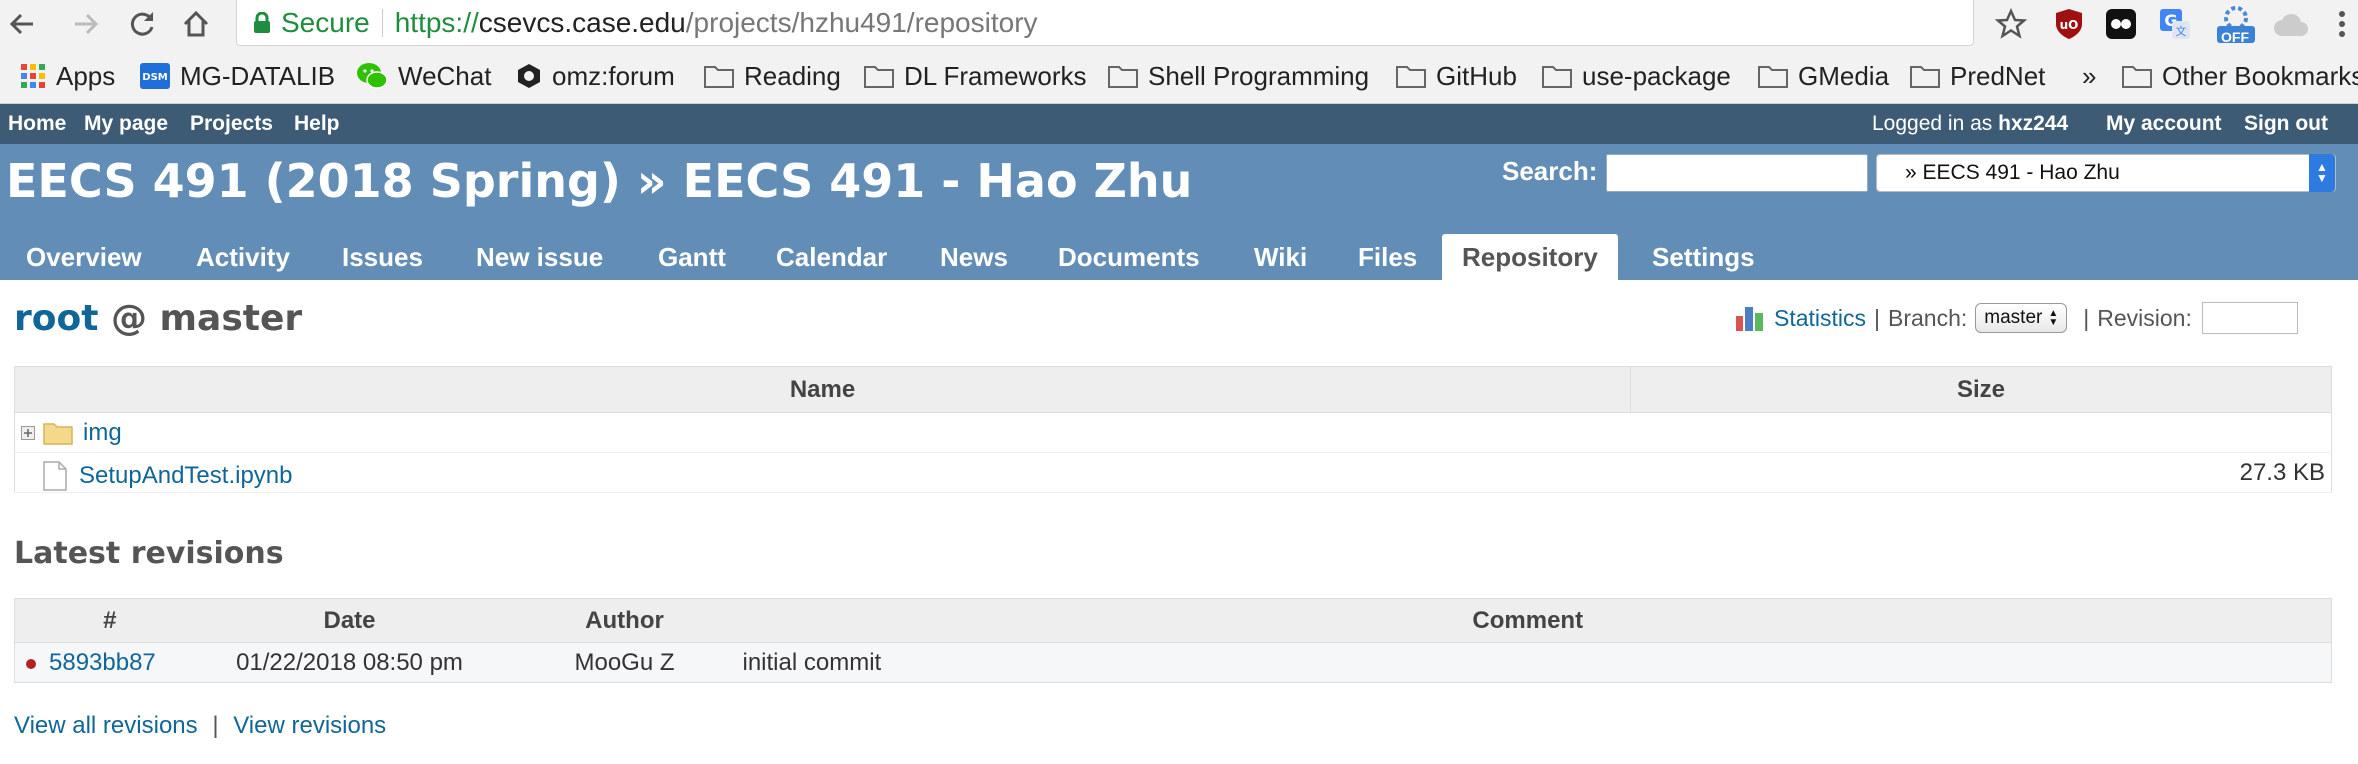 The image size is (2358, 764). I want to click on ghost-icon, so click(2121, 24).